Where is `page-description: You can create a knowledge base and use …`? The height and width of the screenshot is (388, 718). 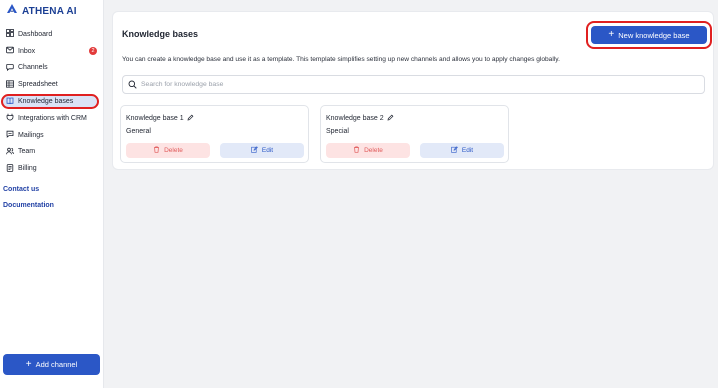 page-description: You can create a knowledge base and use … is located at coordinates (341, 59).